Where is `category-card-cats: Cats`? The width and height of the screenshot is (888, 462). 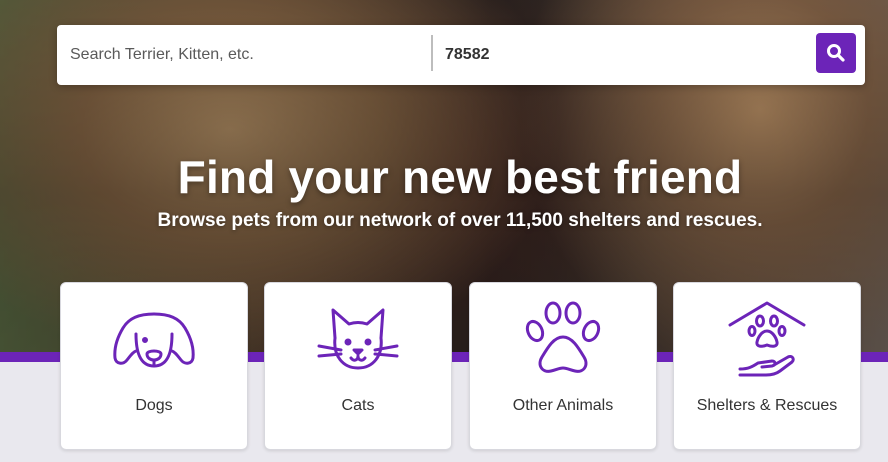 category-card-cats: Cats is located at coordinates (358, 366).